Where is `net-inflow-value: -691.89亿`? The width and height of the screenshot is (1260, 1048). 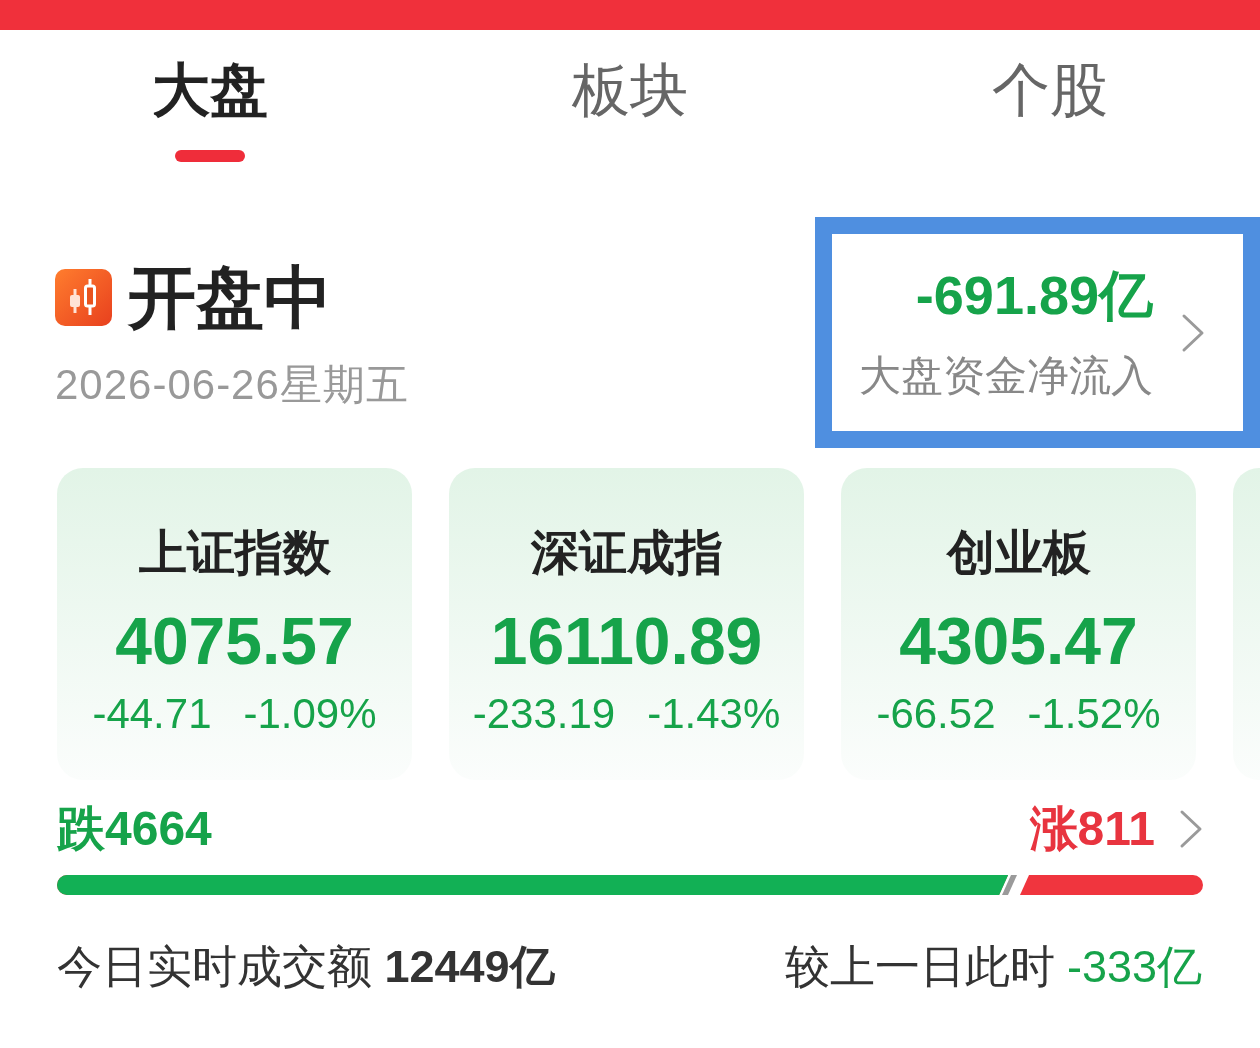 net-inflow-value: -691.89亿 is located at coordinates (1034, 294).